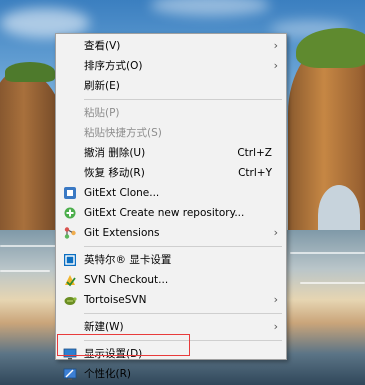  I want to click on menu-item-git-extensions: Git Extensions ›, so click(171, 233).